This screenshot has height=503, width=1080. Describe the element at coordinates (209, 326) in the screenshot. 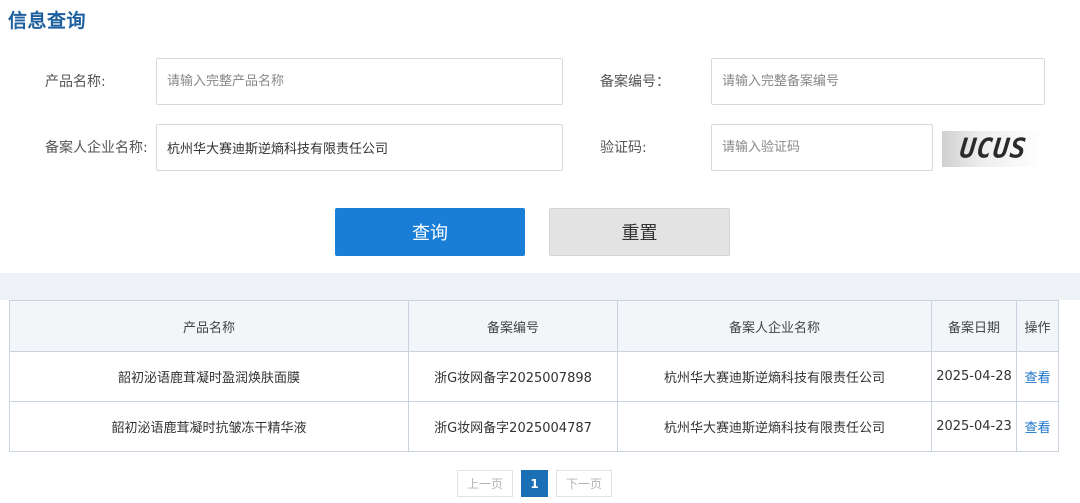

I see `header-product-name: 产品名称` at that location.